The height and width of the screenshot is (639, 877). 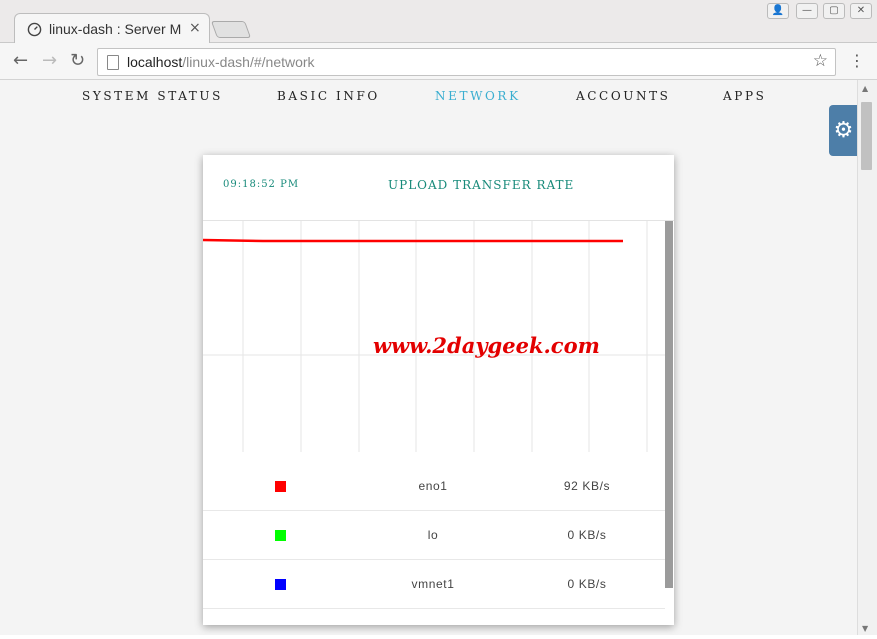 I want to click on close-window-button: ✕, so click(x=861, y=11).